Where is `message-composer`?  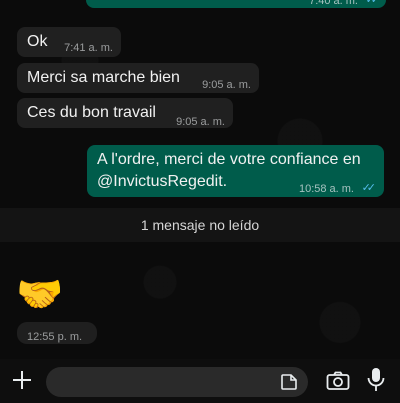
message-composer is located at coordinates (200, 381).